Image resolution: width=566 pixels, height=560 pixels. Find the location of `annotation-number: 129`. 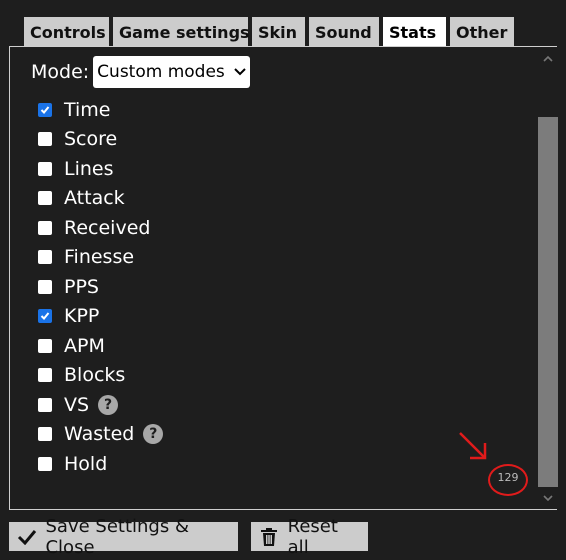

annotation-number: 129 is located at coordinates (508, 477).